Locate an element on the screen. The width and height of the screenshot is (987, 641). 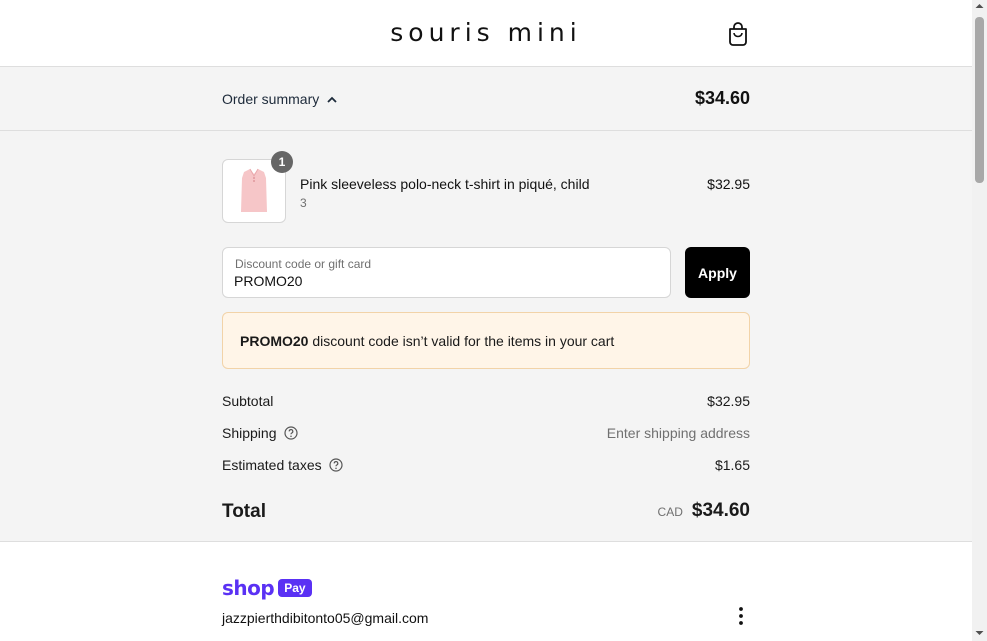
taxes-label-group: Estimated taxes is located at coordinates (282, 465).